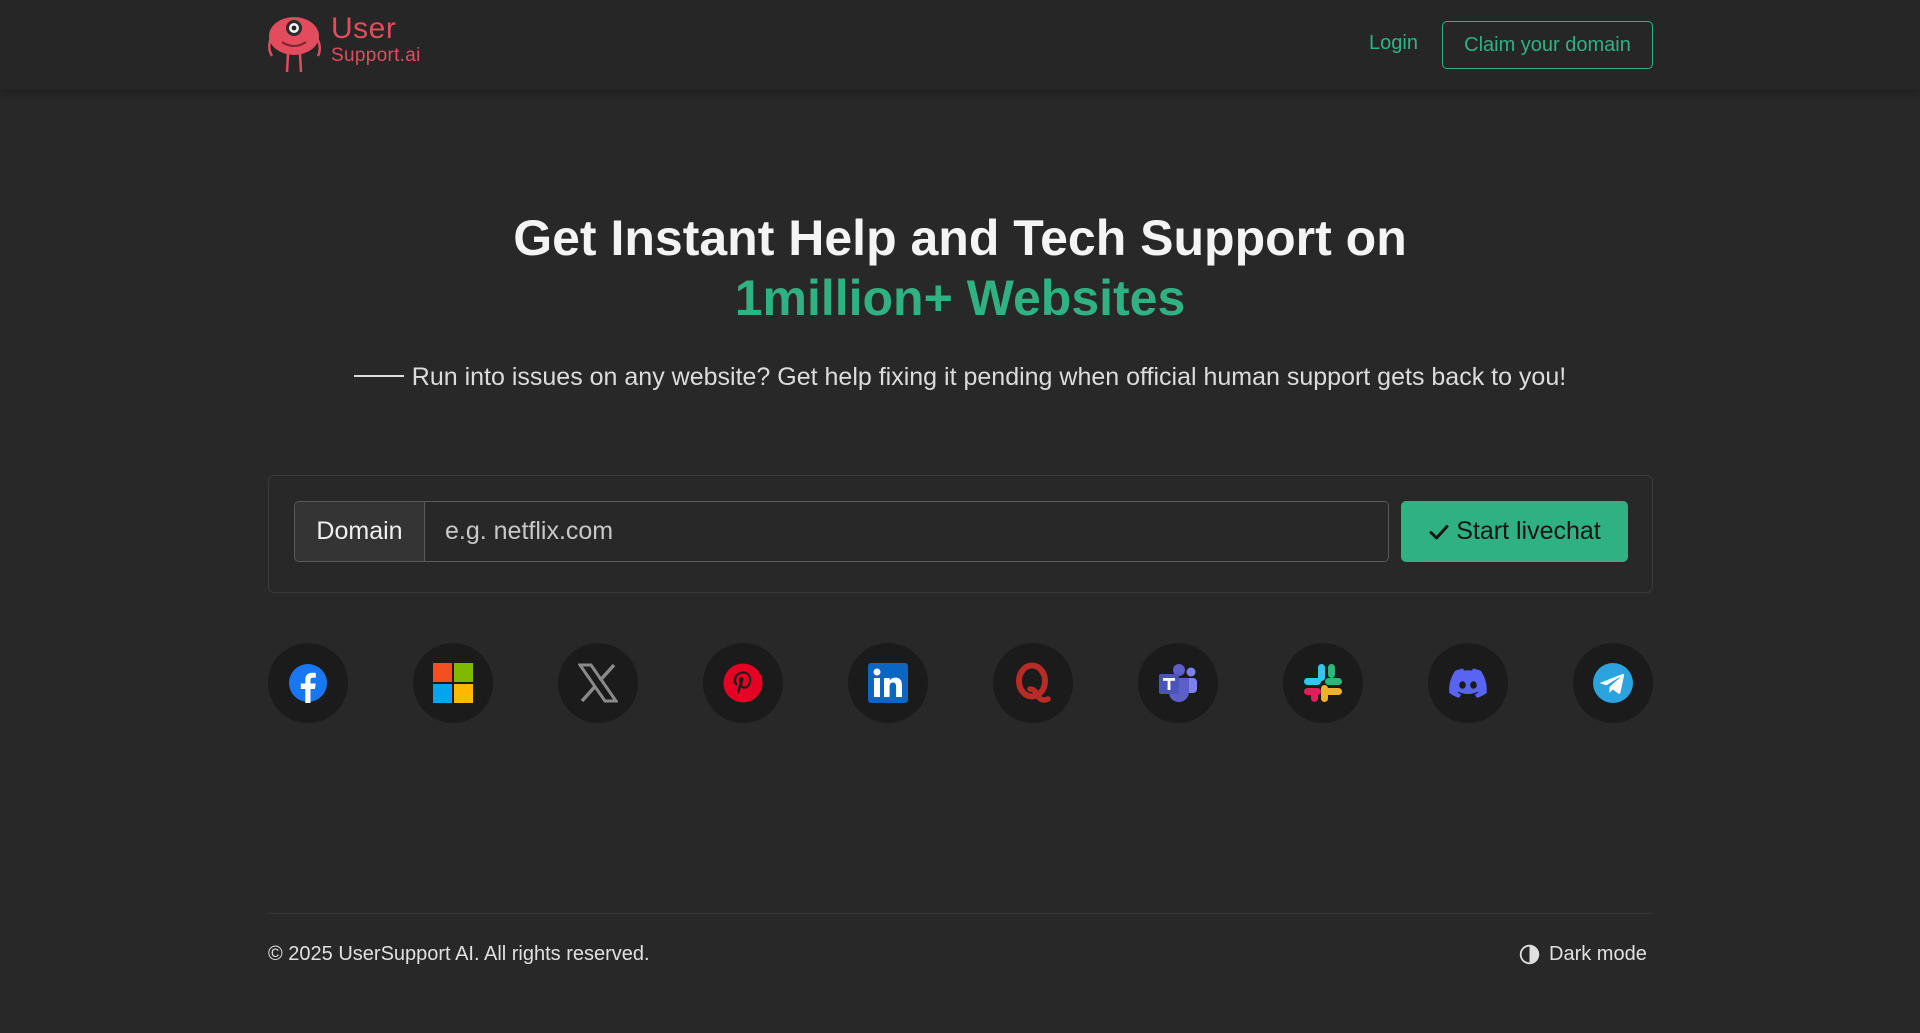  Describe the element at coordinates (960, 683) in the screenshot. I see `social-icons-row` at that location.